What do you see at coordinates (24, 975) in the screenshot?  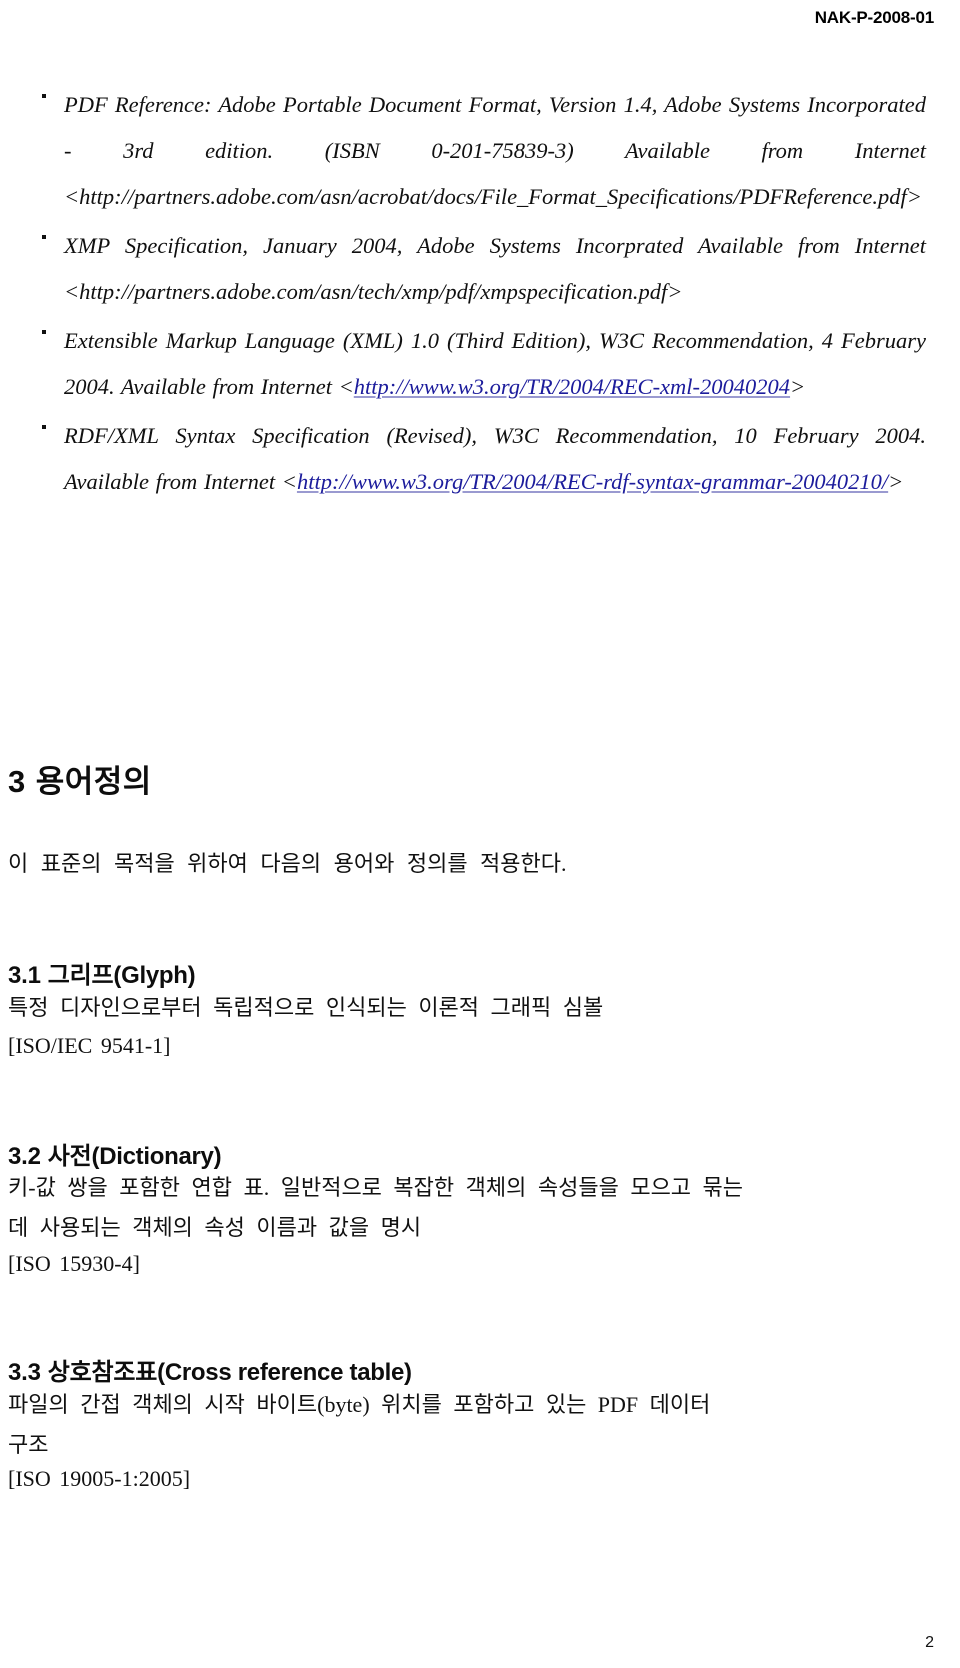 I see `term-number: 3.1` at bounding box center [24, 975].